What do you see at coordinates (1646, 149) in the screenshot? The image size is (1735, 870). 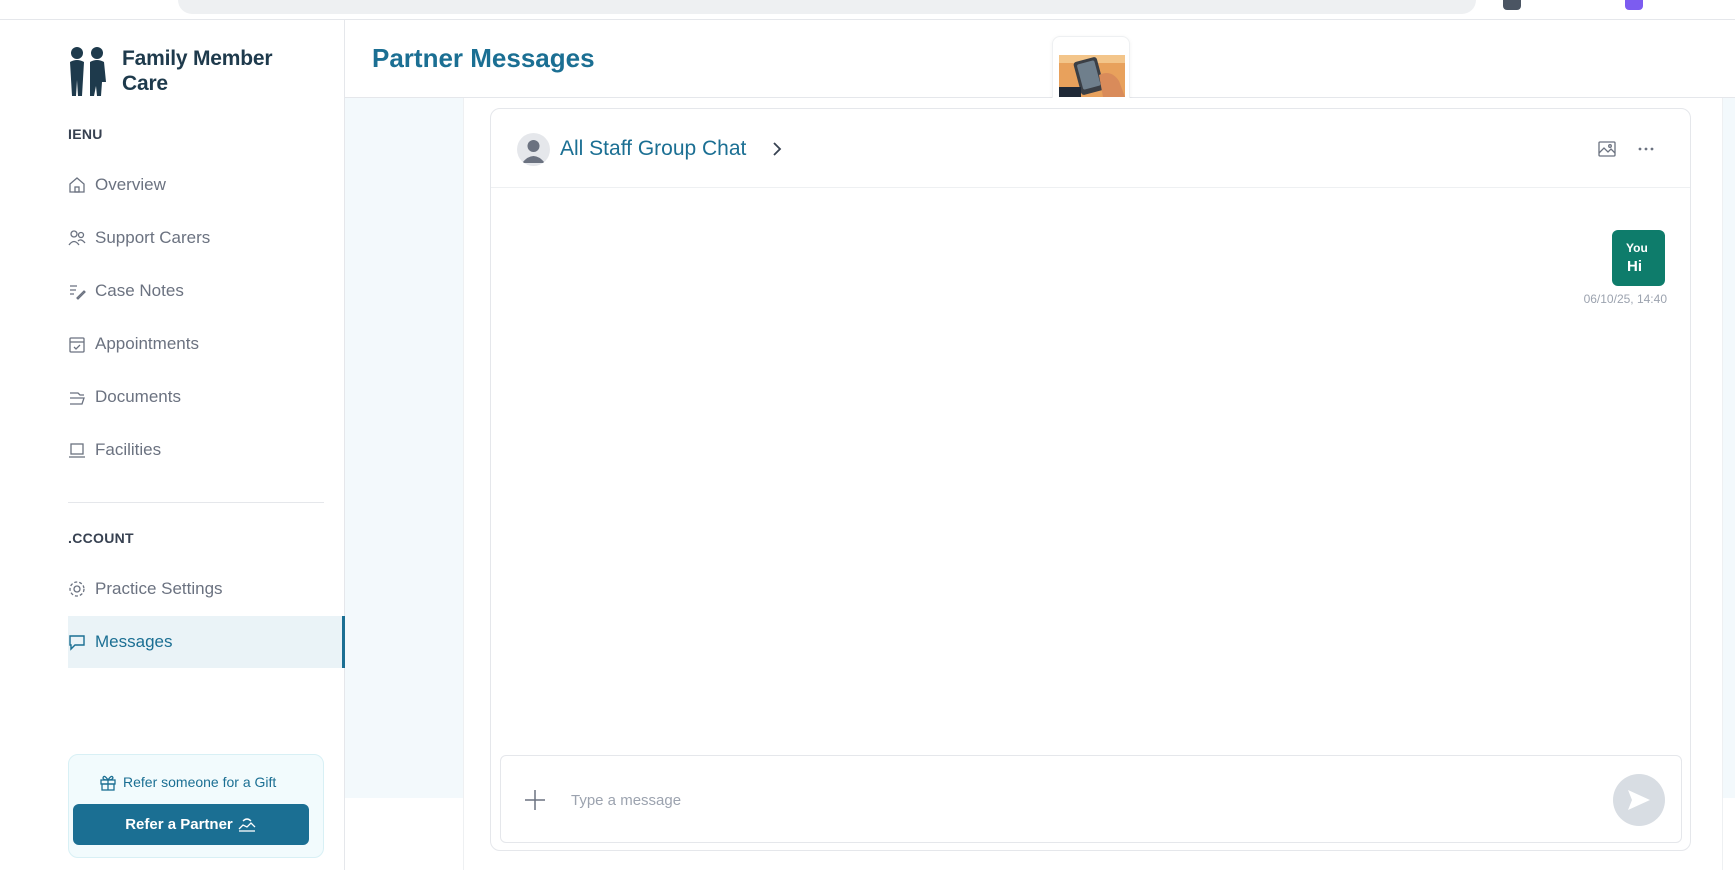 I see `more-options-icon` at bounding box center [1646, 149].